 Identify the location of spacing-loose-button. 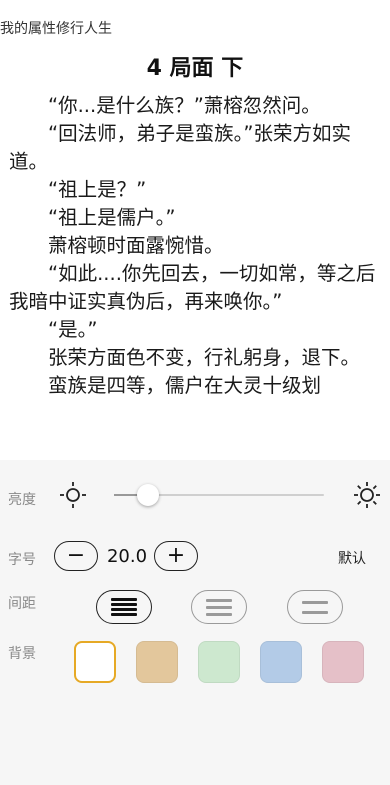
(315, 607).